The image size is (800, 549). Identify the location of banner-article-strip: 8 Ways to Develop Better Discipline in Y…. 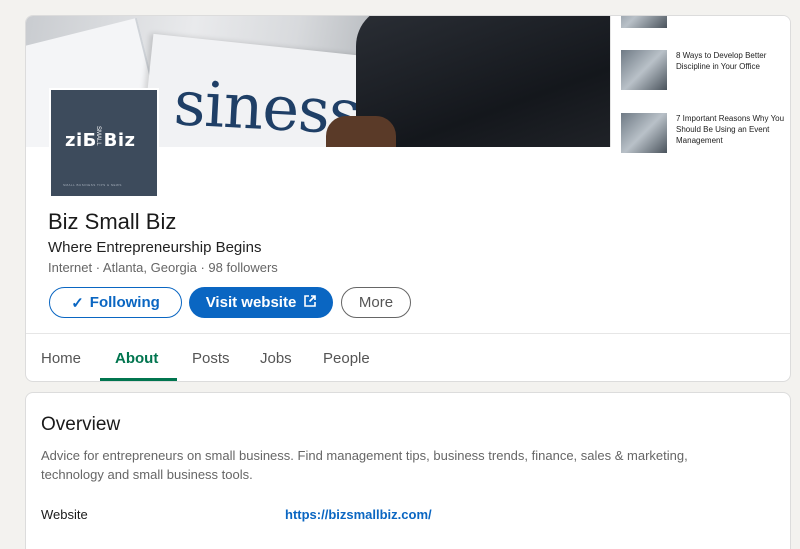
(700, 84).